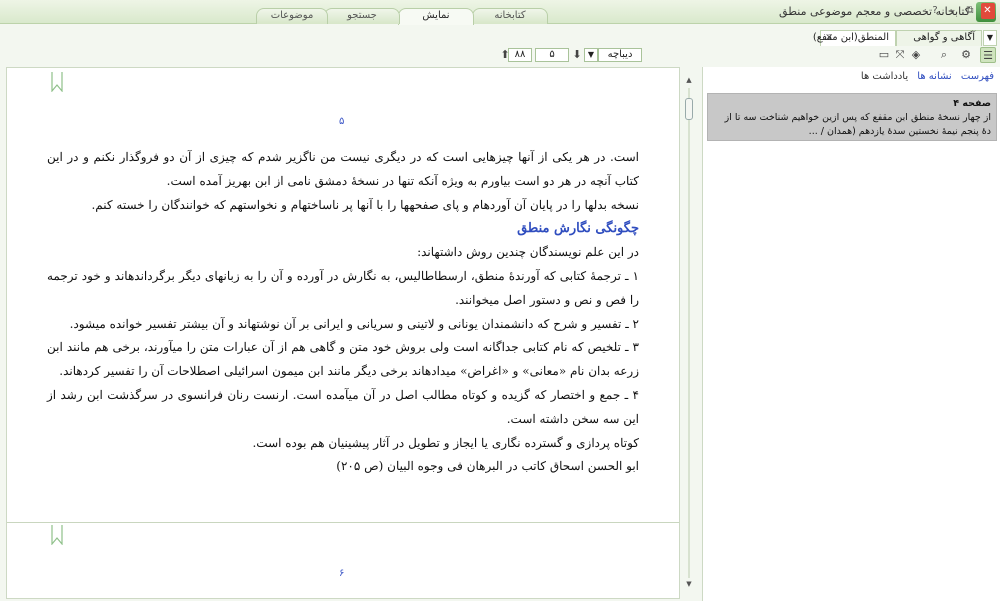  I want to click on tab-list-dropdown-icon: ▼, so click(990, 38).